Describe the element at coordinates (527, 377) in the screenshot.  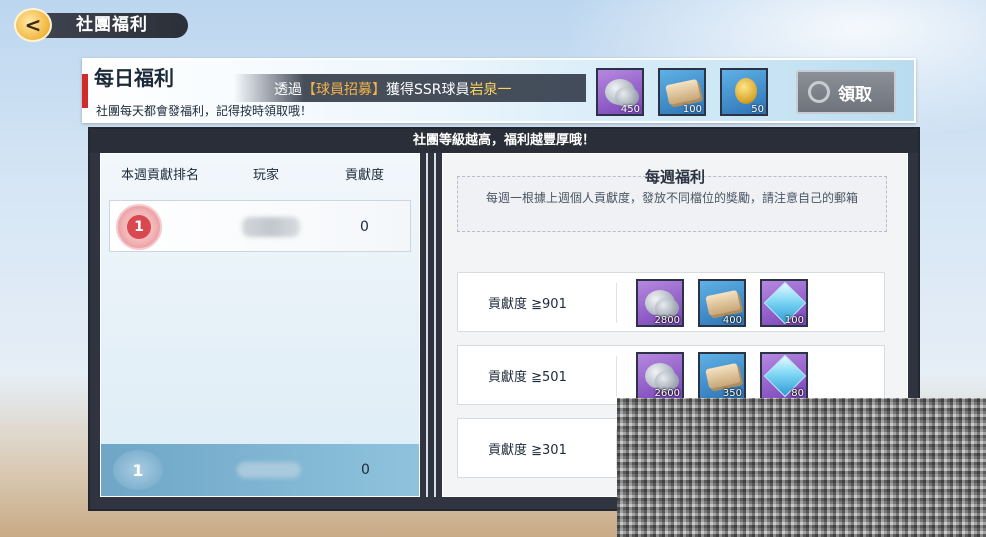
I see `tier-label: 貢獻度 ≧501` at that location.